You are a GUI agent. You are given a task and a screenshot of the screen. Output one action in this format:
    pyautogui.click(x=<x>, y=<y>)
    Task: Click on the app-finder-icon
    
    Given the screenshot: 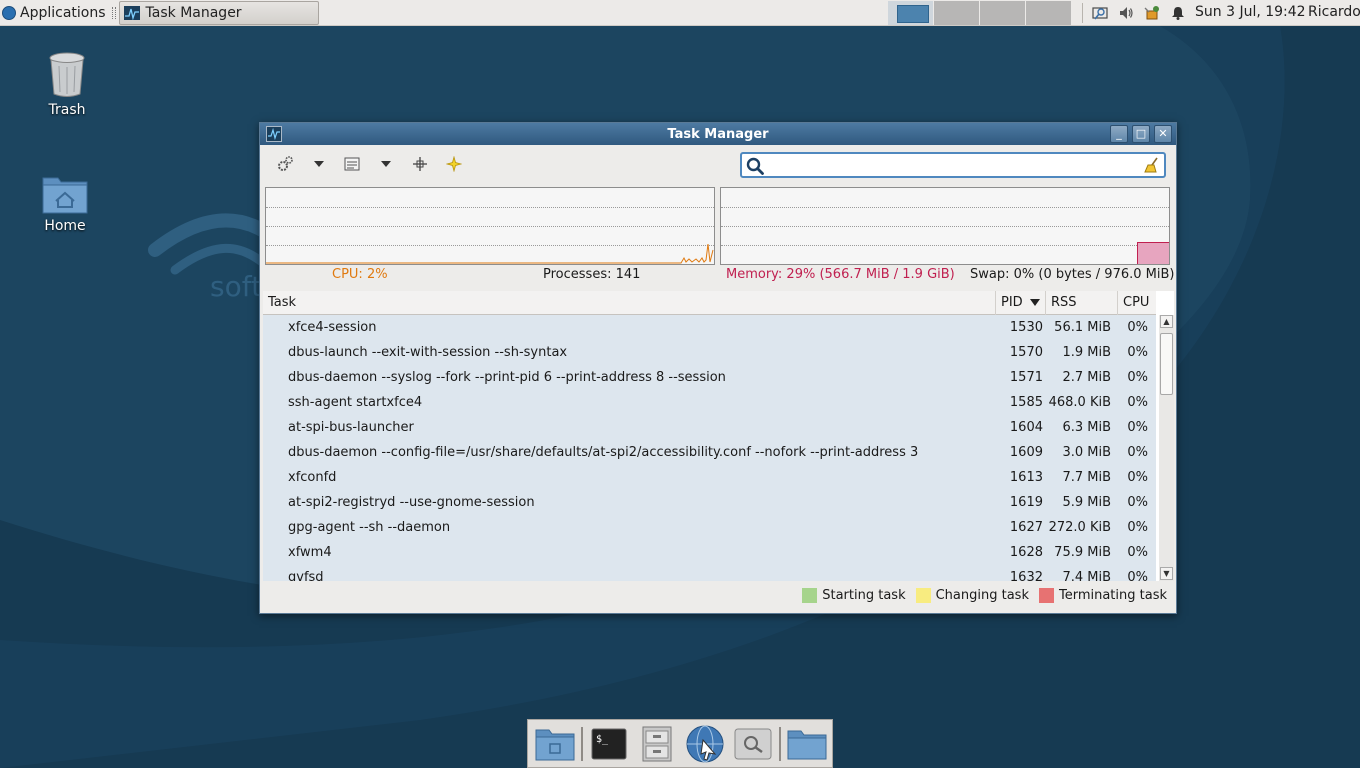 What is the action you would take?
    pyautogui.click(x=753, y=744)
    